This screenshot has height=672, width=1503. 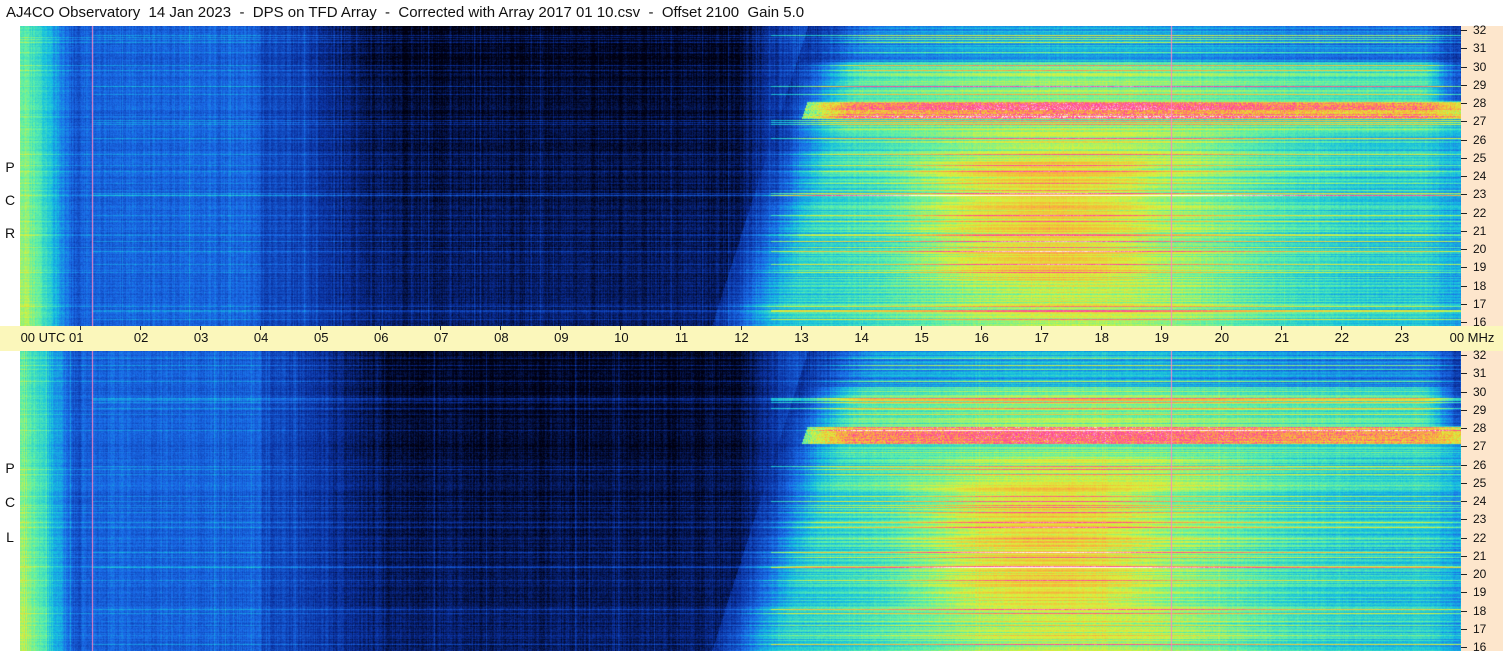 I want to click on time-tick-label: 14, so click(x=861, y=337).